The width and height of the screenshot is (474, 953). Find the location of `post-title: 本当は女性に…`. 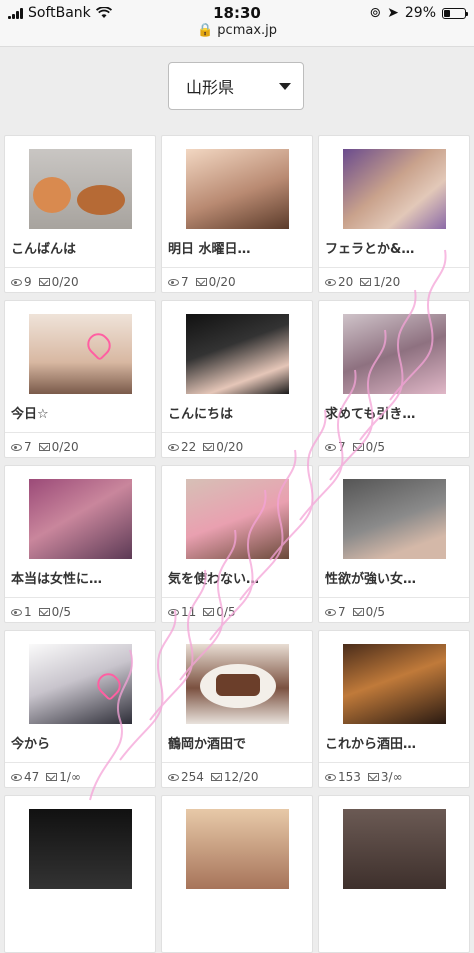

post-title: 本当は女性に… is located at coordinates (57, 579).